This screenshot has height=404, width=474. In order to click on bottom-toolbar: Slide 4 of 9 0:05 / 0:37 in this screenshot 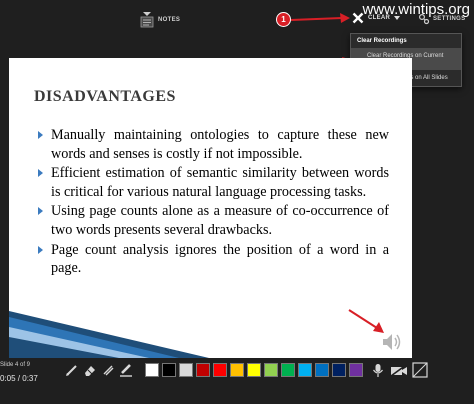, I will do `click(237, 381)`.